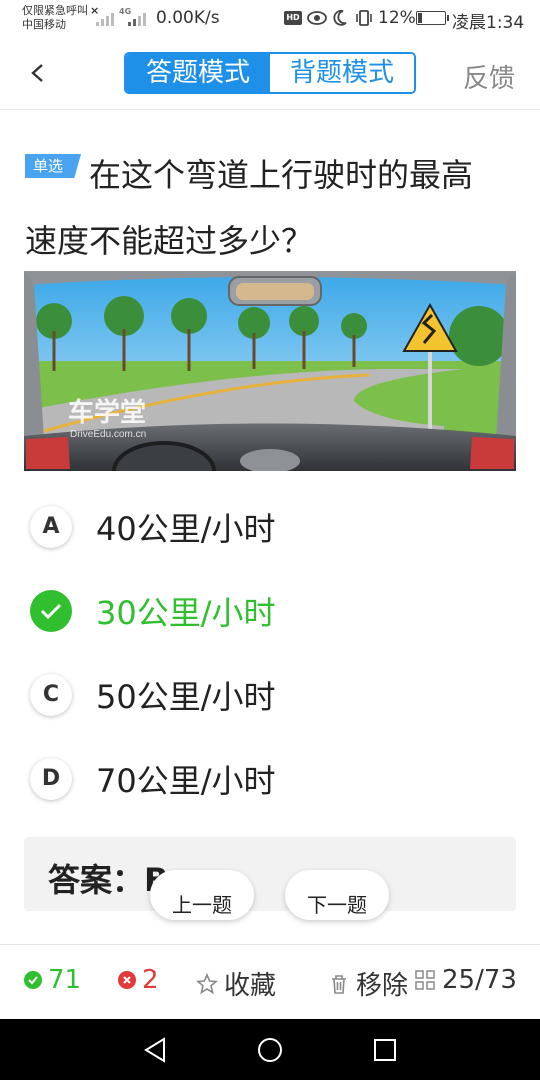 Image resolution: width=540 pixels, height=1080 pixels. I want to click on prev-question-button: 上一题, so click(202, 895).